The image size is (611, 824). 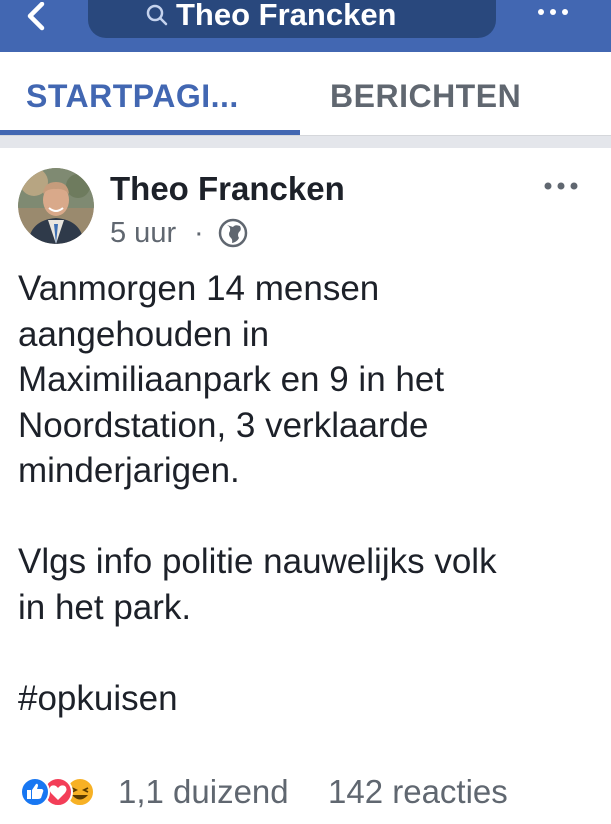 What do you see at coordinates (37, 17) in the screenshot?
I see `chevron-left-icon` at bounding box center [37, 17].